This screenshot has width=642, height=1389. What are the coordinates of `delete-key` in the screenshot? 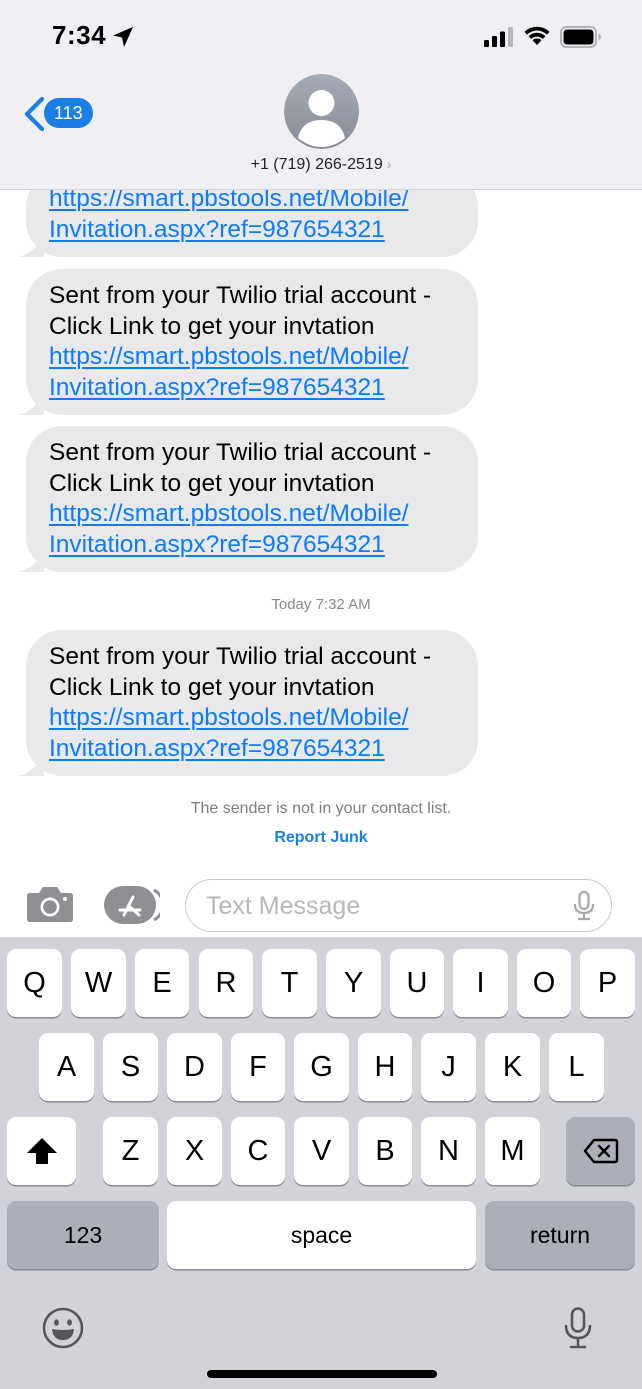 It's located at (600, 1151).